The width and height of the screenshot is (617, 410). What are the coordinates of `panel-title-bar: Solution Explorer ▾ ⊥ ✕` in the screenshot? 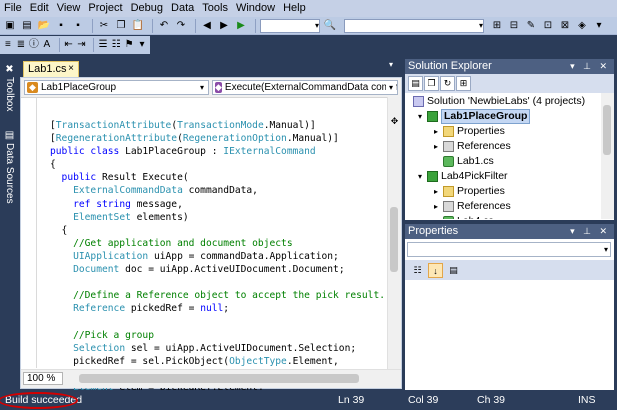 It's located at (509, 66).